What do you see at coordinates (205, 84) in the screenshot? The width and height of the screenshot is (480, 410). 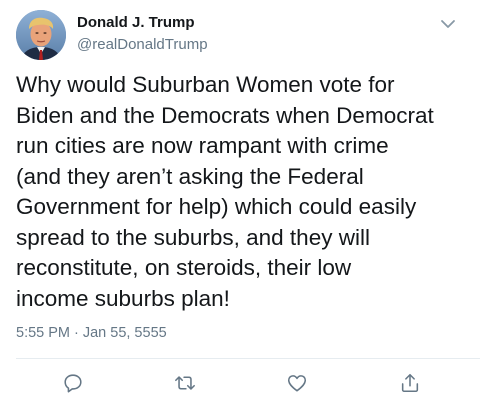 I see `tweet-text-line: Why would Suburban Women vote for` at bounding box center [205, 84].